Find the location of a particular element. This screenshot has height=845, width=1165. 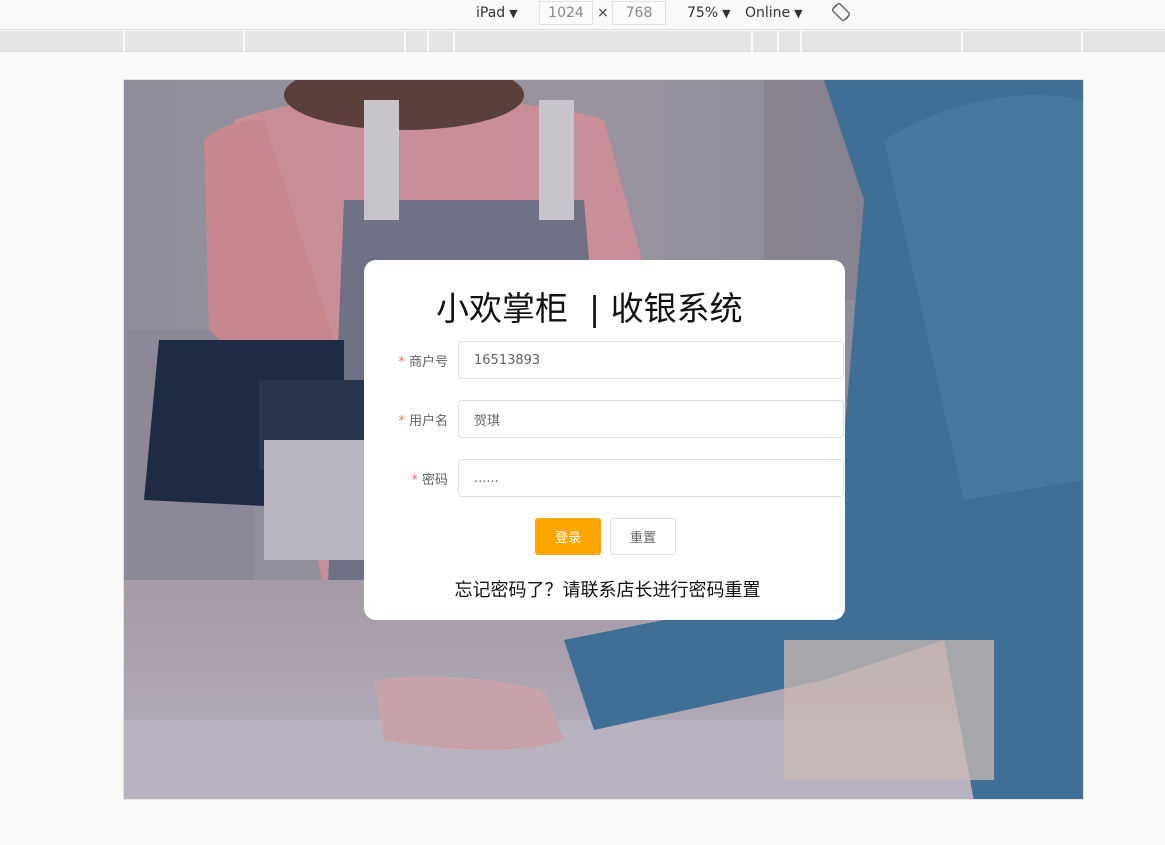

merchant-id-label: * 商户号 is located at coordinates (423, 360).